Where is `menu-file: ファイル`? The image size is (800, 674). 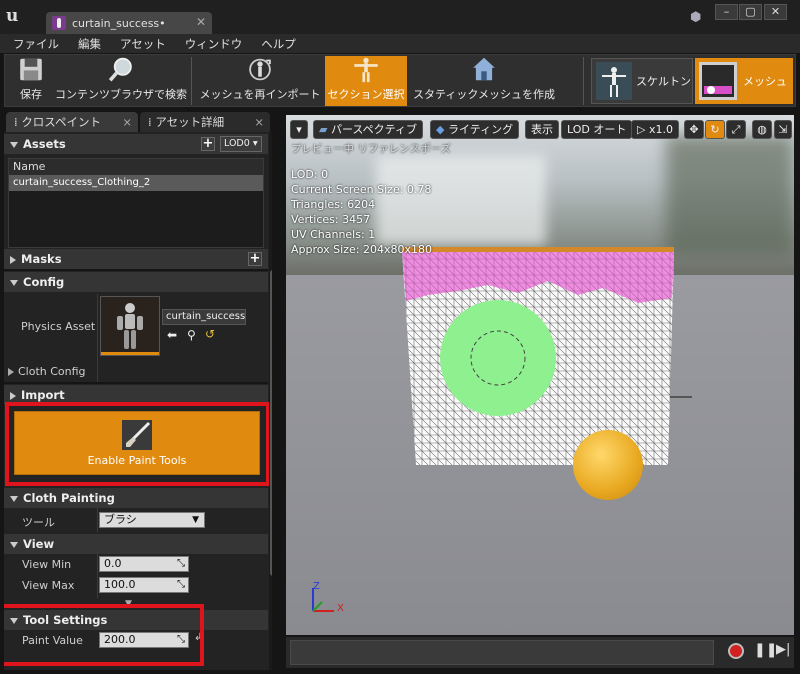
menu-file: ファイル is located at coordinates (36, 44).